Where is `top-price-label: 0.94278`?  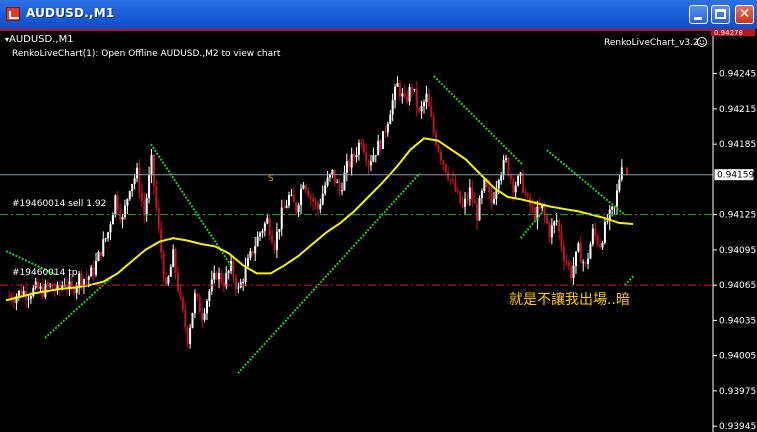
top-price-label: 0.94278 is located at coordinates (728, 33).